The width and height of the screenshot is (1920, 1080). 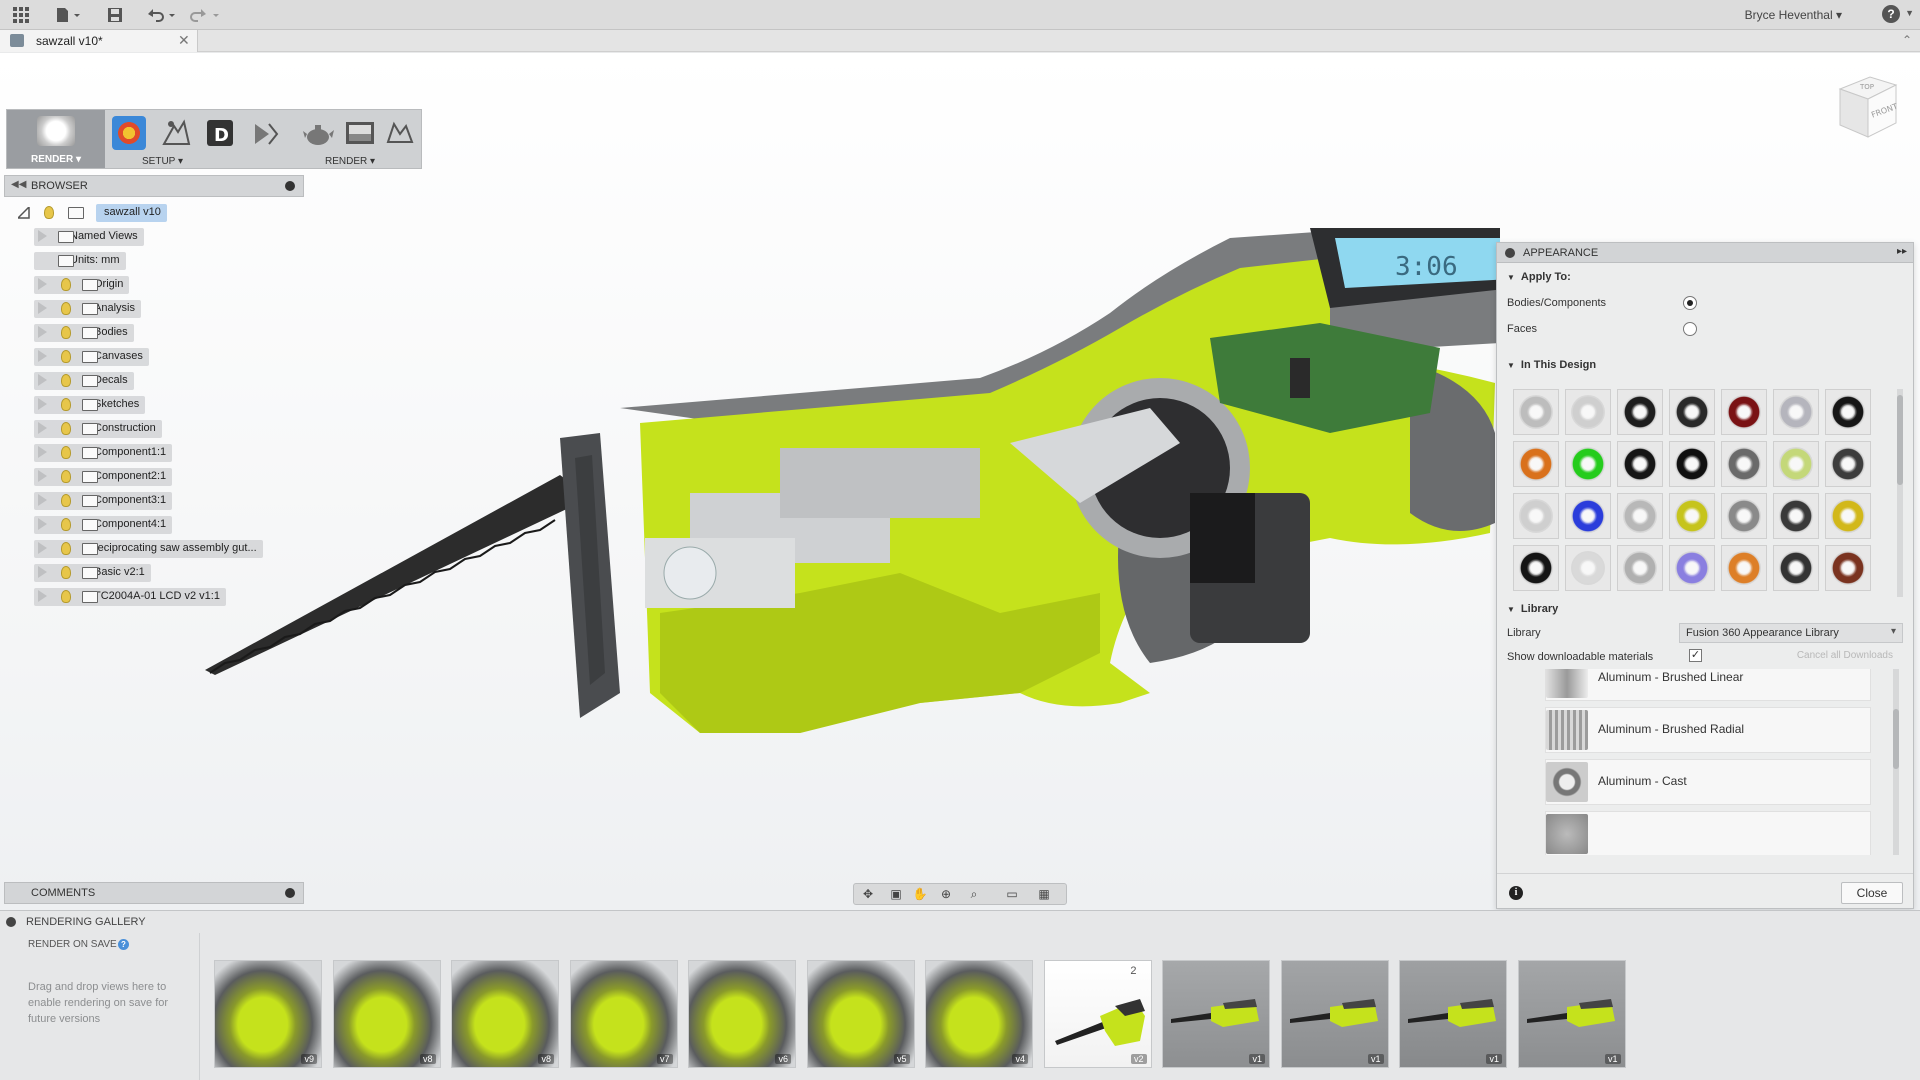 What do you see at coordinates (68, 15) in the screenshot?
I see `file-icon` at bounding box center [68, 15].